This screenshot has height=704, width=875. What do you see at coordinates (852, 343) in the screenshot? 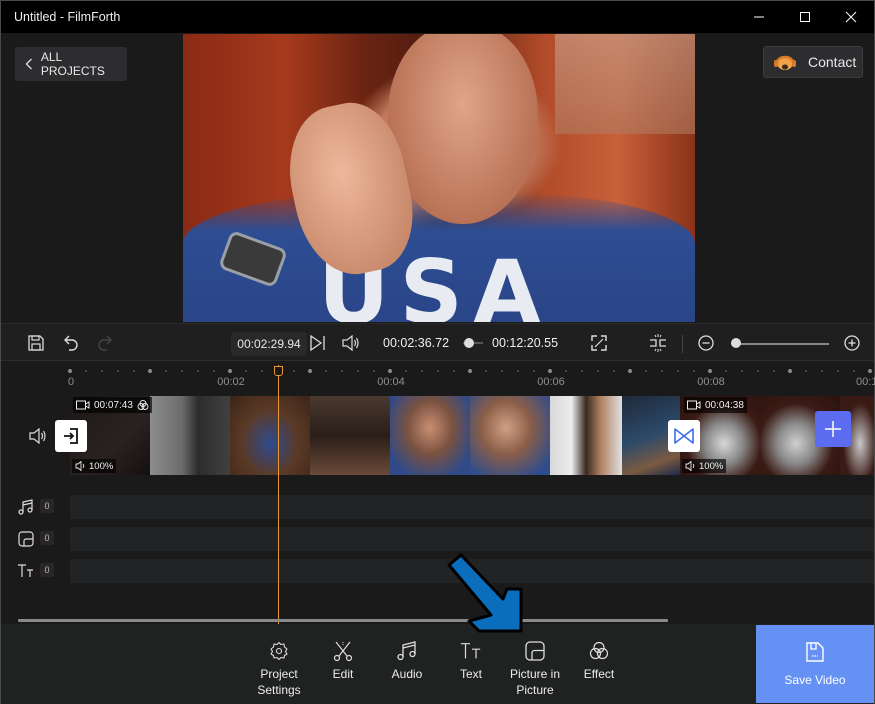
I see `zoom-in-button` at bounding box center [852, 343].